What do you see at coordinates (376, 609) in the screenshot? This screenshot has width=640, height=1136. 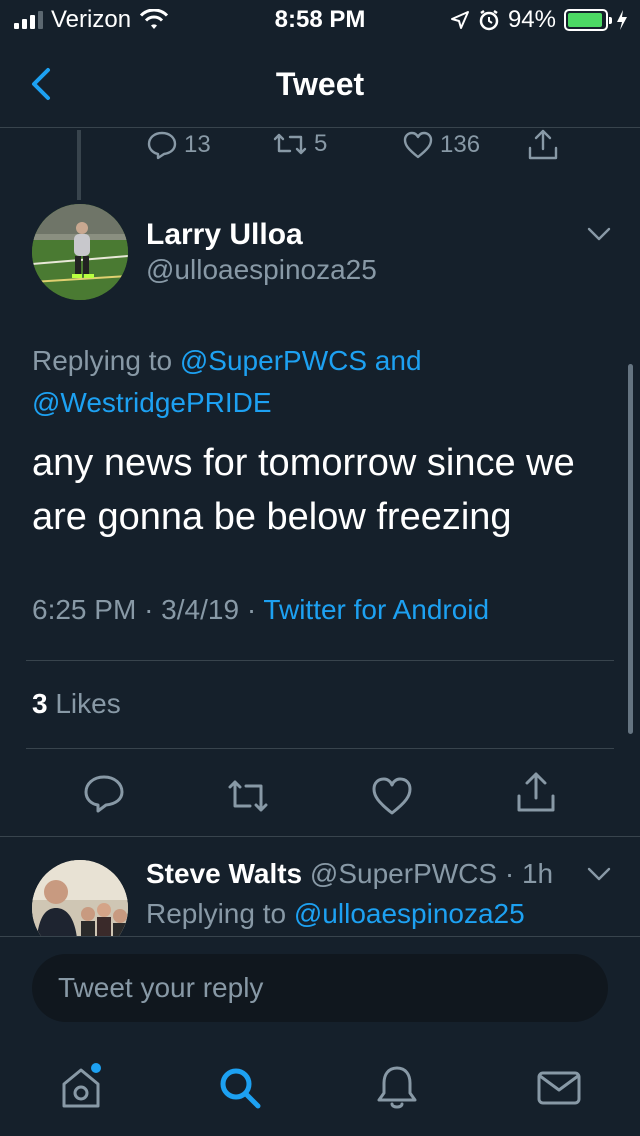 I see `tweet-source-link: Twitter for Android` at bounding box center [376, 609].